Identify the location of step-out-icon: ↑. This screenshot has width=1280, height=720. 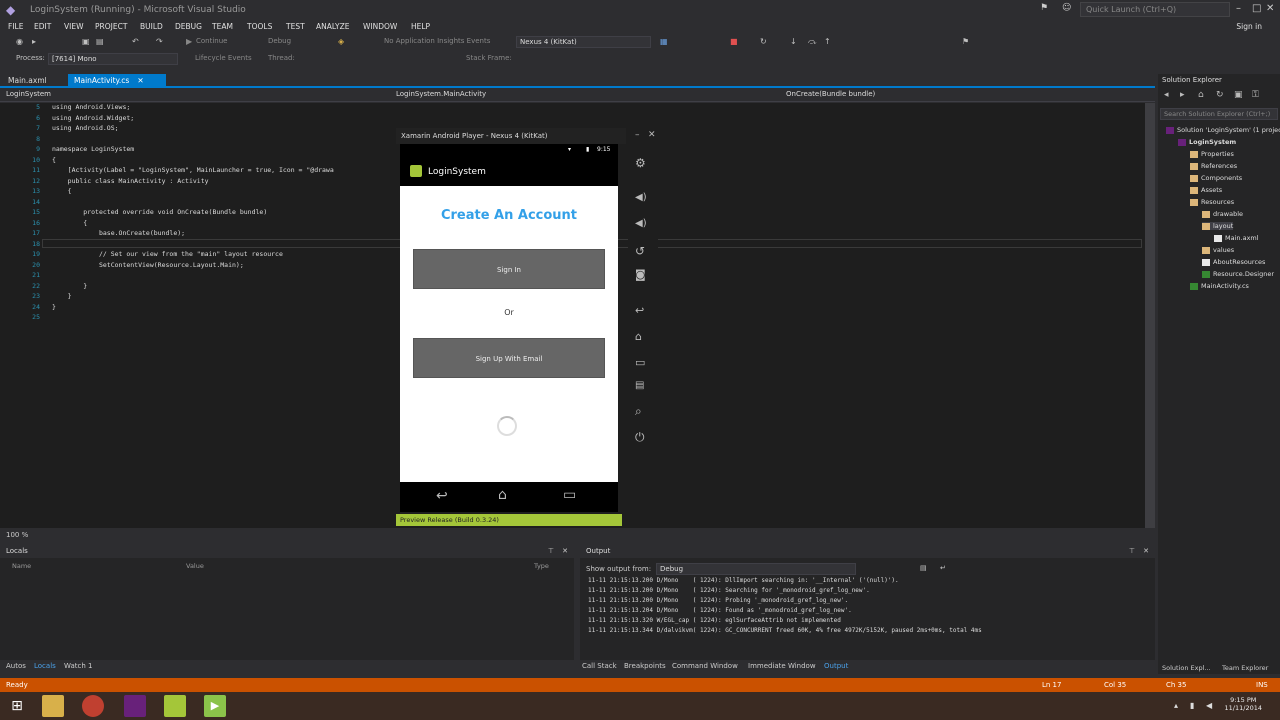
(827, 41).